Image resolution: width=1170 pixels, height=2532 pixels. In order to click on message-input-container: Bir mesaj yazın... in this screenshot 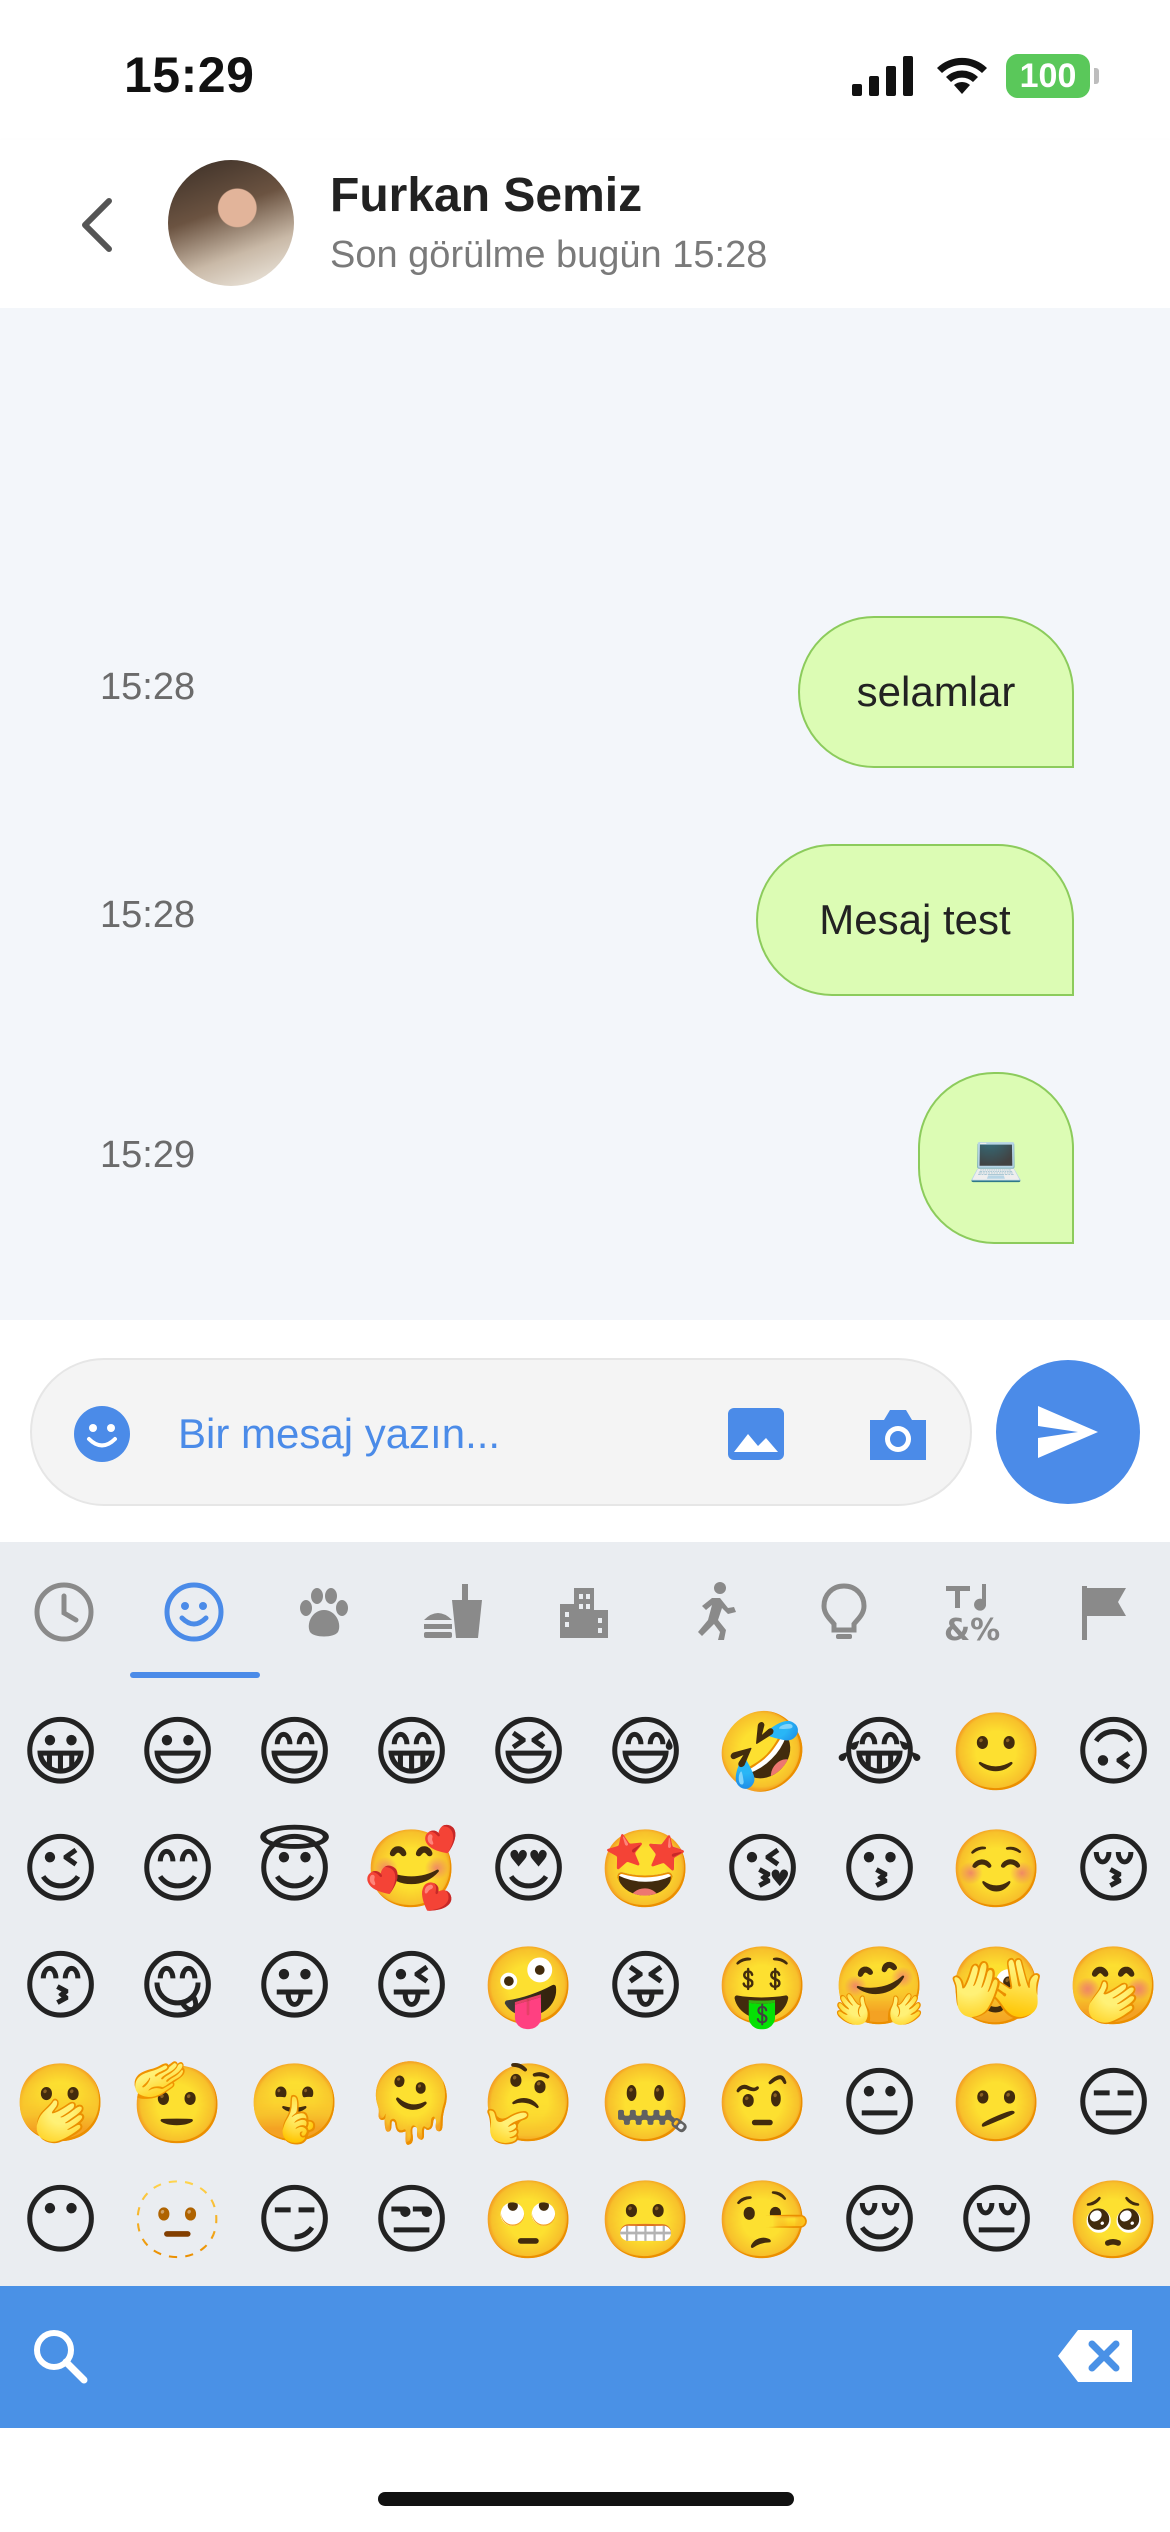, I will do `click(501, 1432)`.